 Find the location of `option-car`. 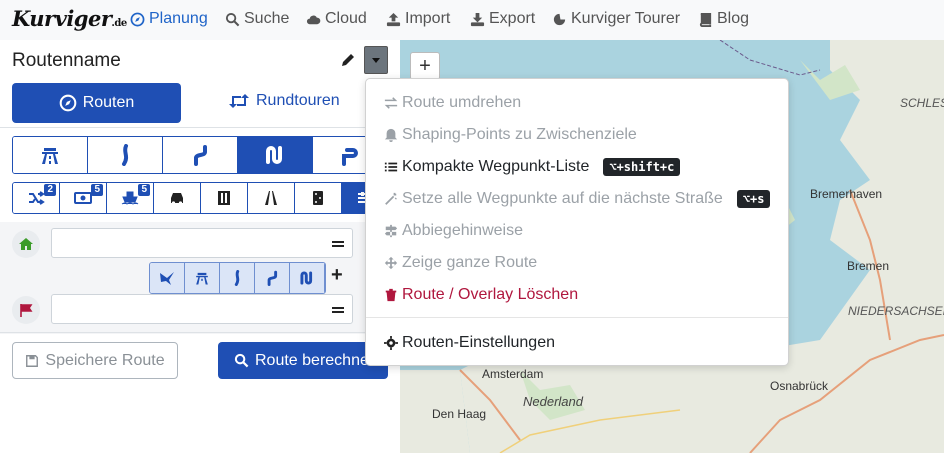

option-car is located at coordinates (177, 198).